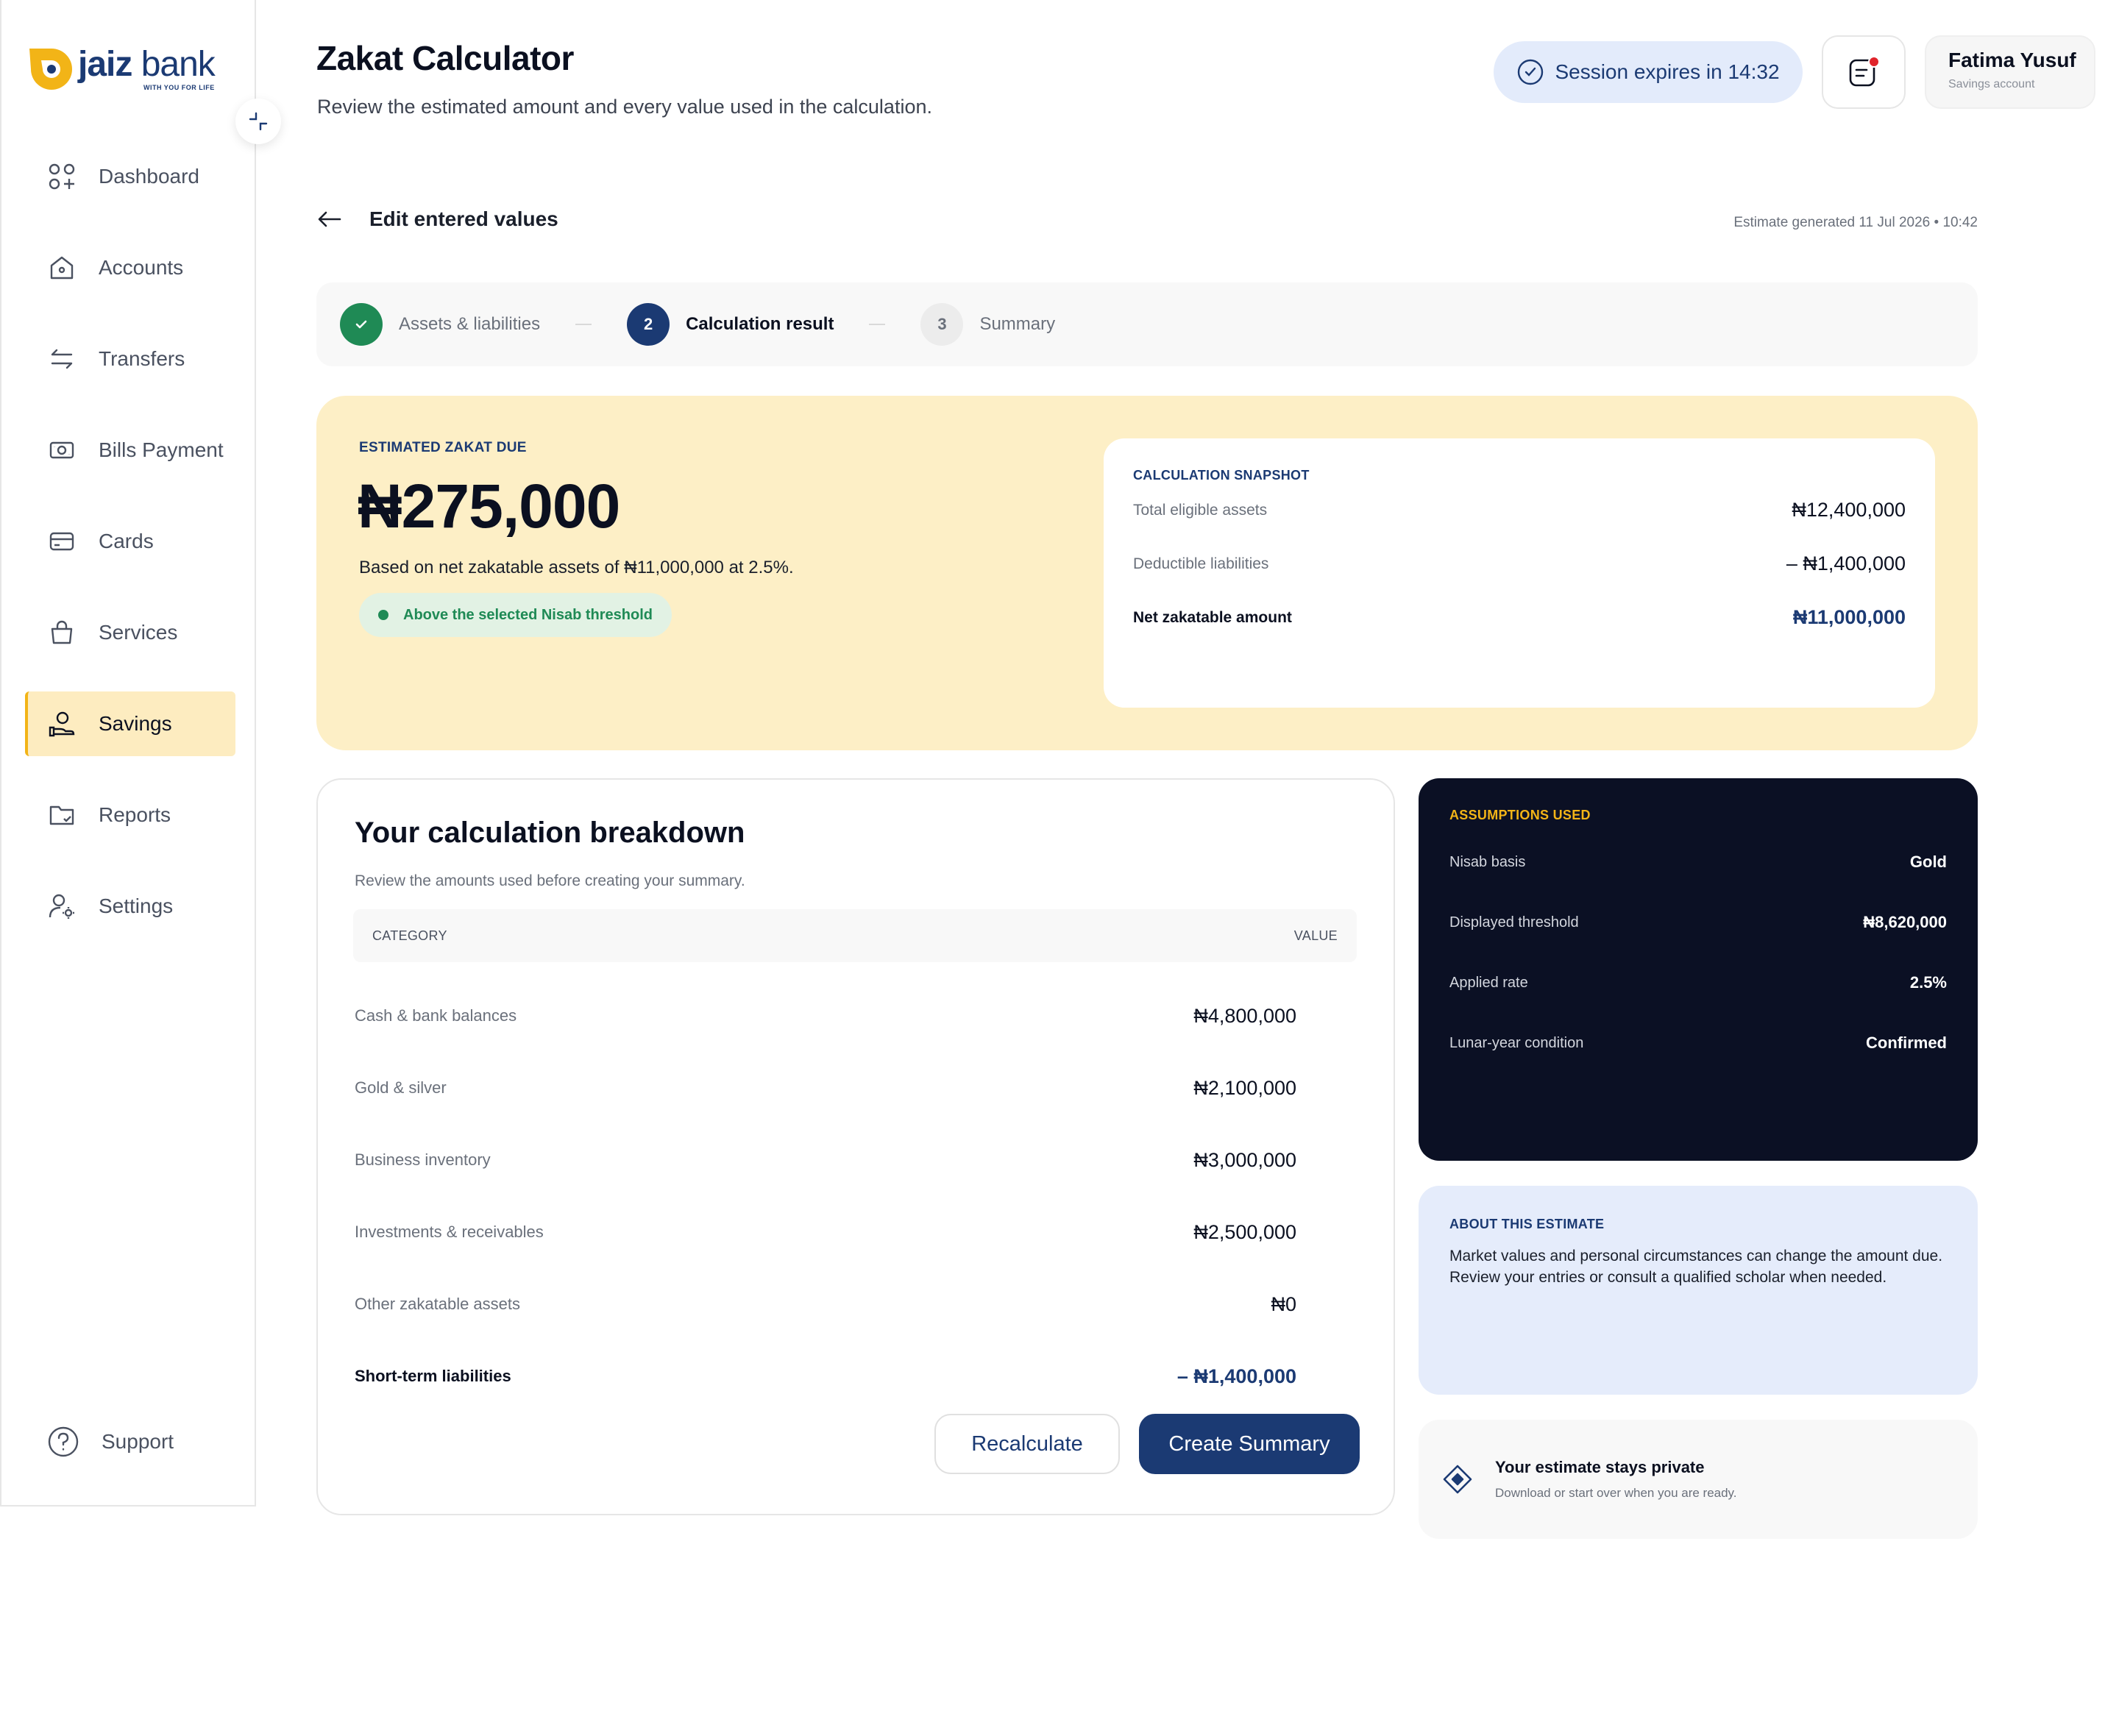 Image resolution: width=2119 pixels, height=1736 pixels. I want to click on snapshot-row-value: ₦12,400,000, so click(1849, 510).